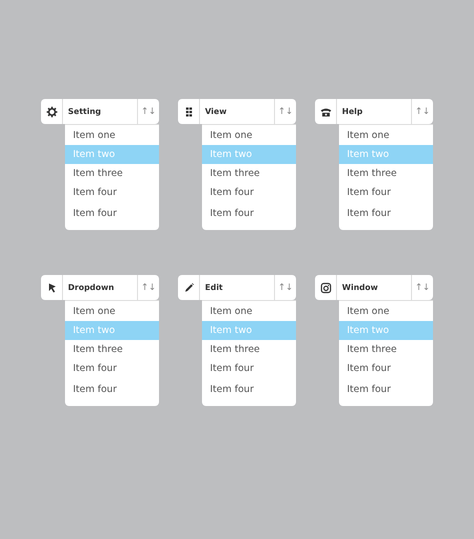  I want to click on menu-title: Edit, so click(237, 287).